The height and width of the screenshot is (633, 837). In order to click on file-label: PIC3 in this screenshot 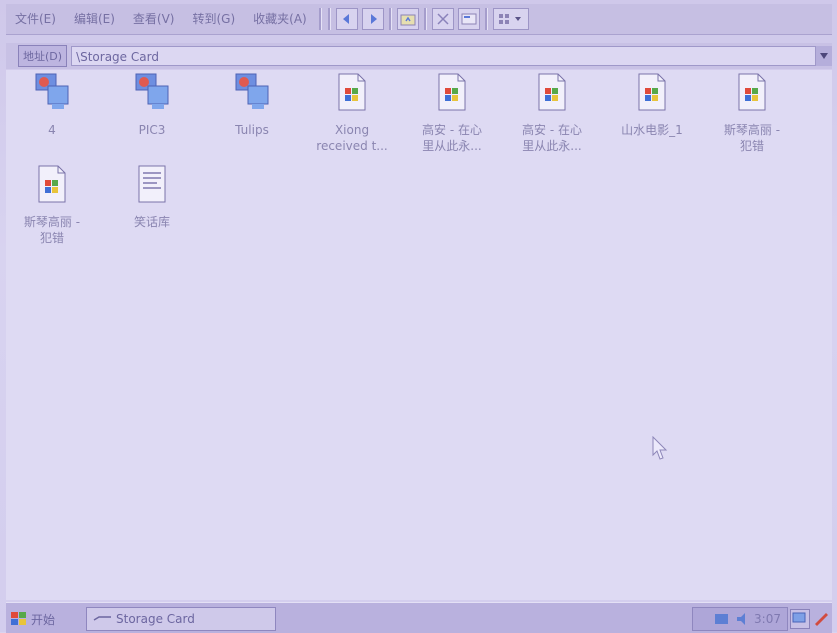, I will do `click(152, 130)`.